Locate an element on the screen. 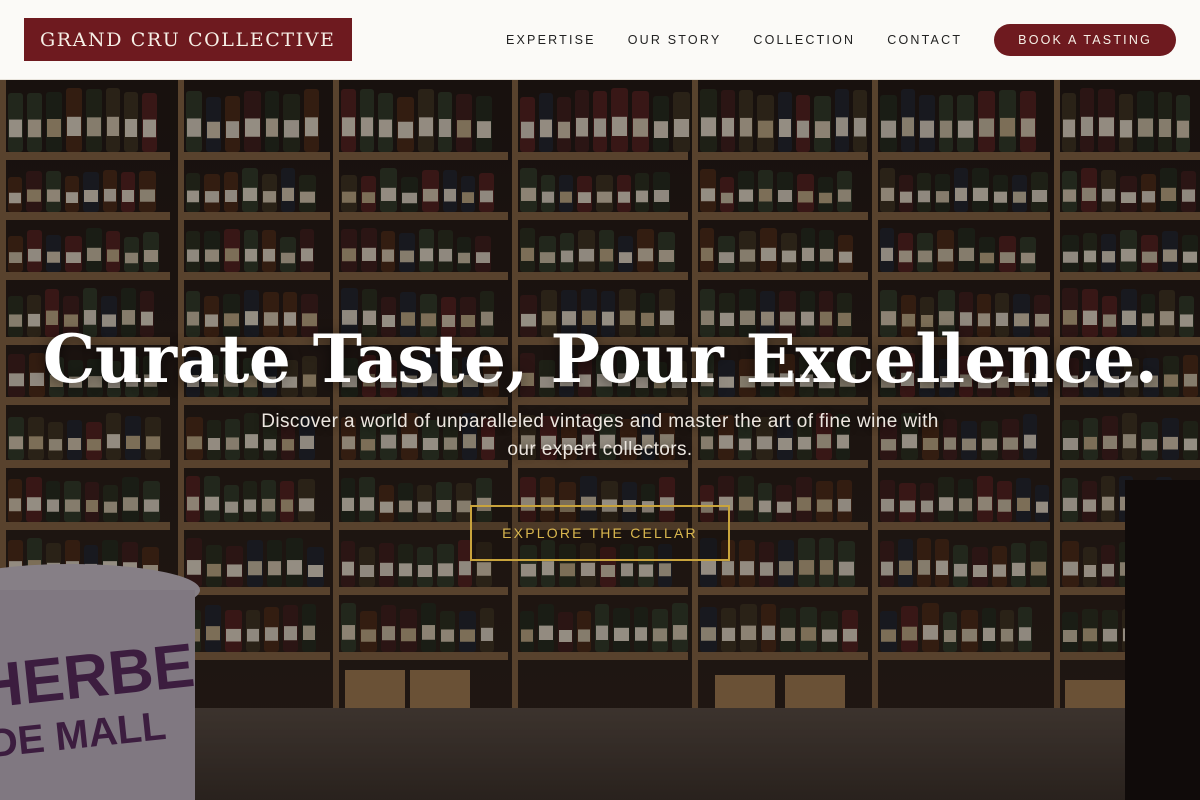 The width and height of the screenshot is (1200, 800). nav-link-our-story: OUR STORY is located at coordinates (675, 40).